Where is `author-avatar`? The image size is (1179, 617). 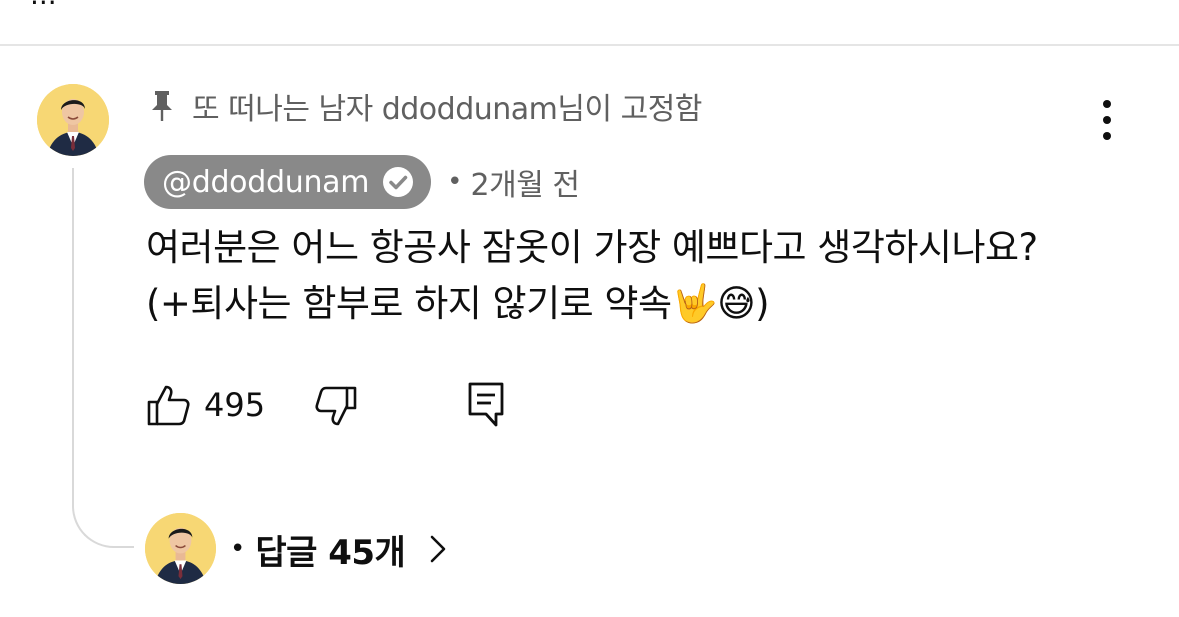 author-avatar is located at coordinates (73, 120).